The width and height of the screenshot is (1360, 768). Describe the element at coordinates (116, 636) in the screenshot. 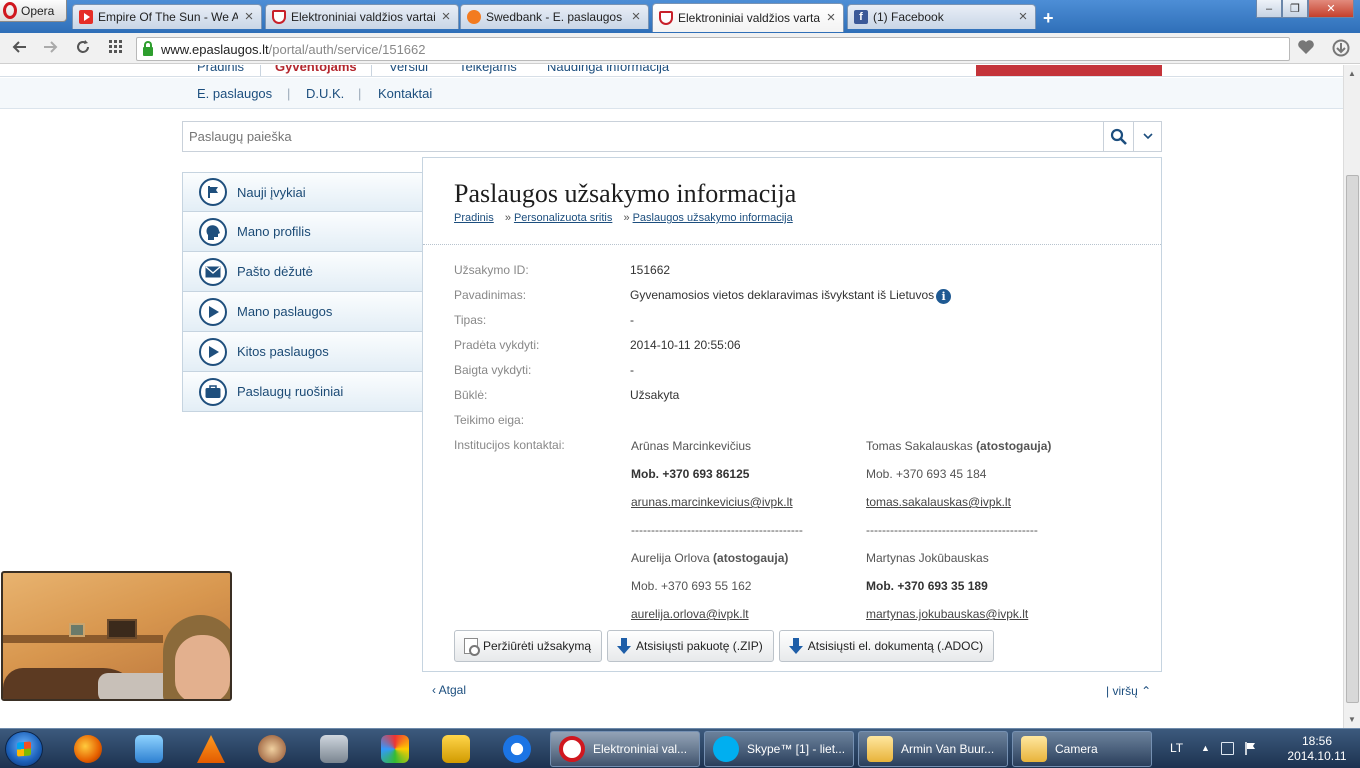

I see `webcam-preview` at that location.